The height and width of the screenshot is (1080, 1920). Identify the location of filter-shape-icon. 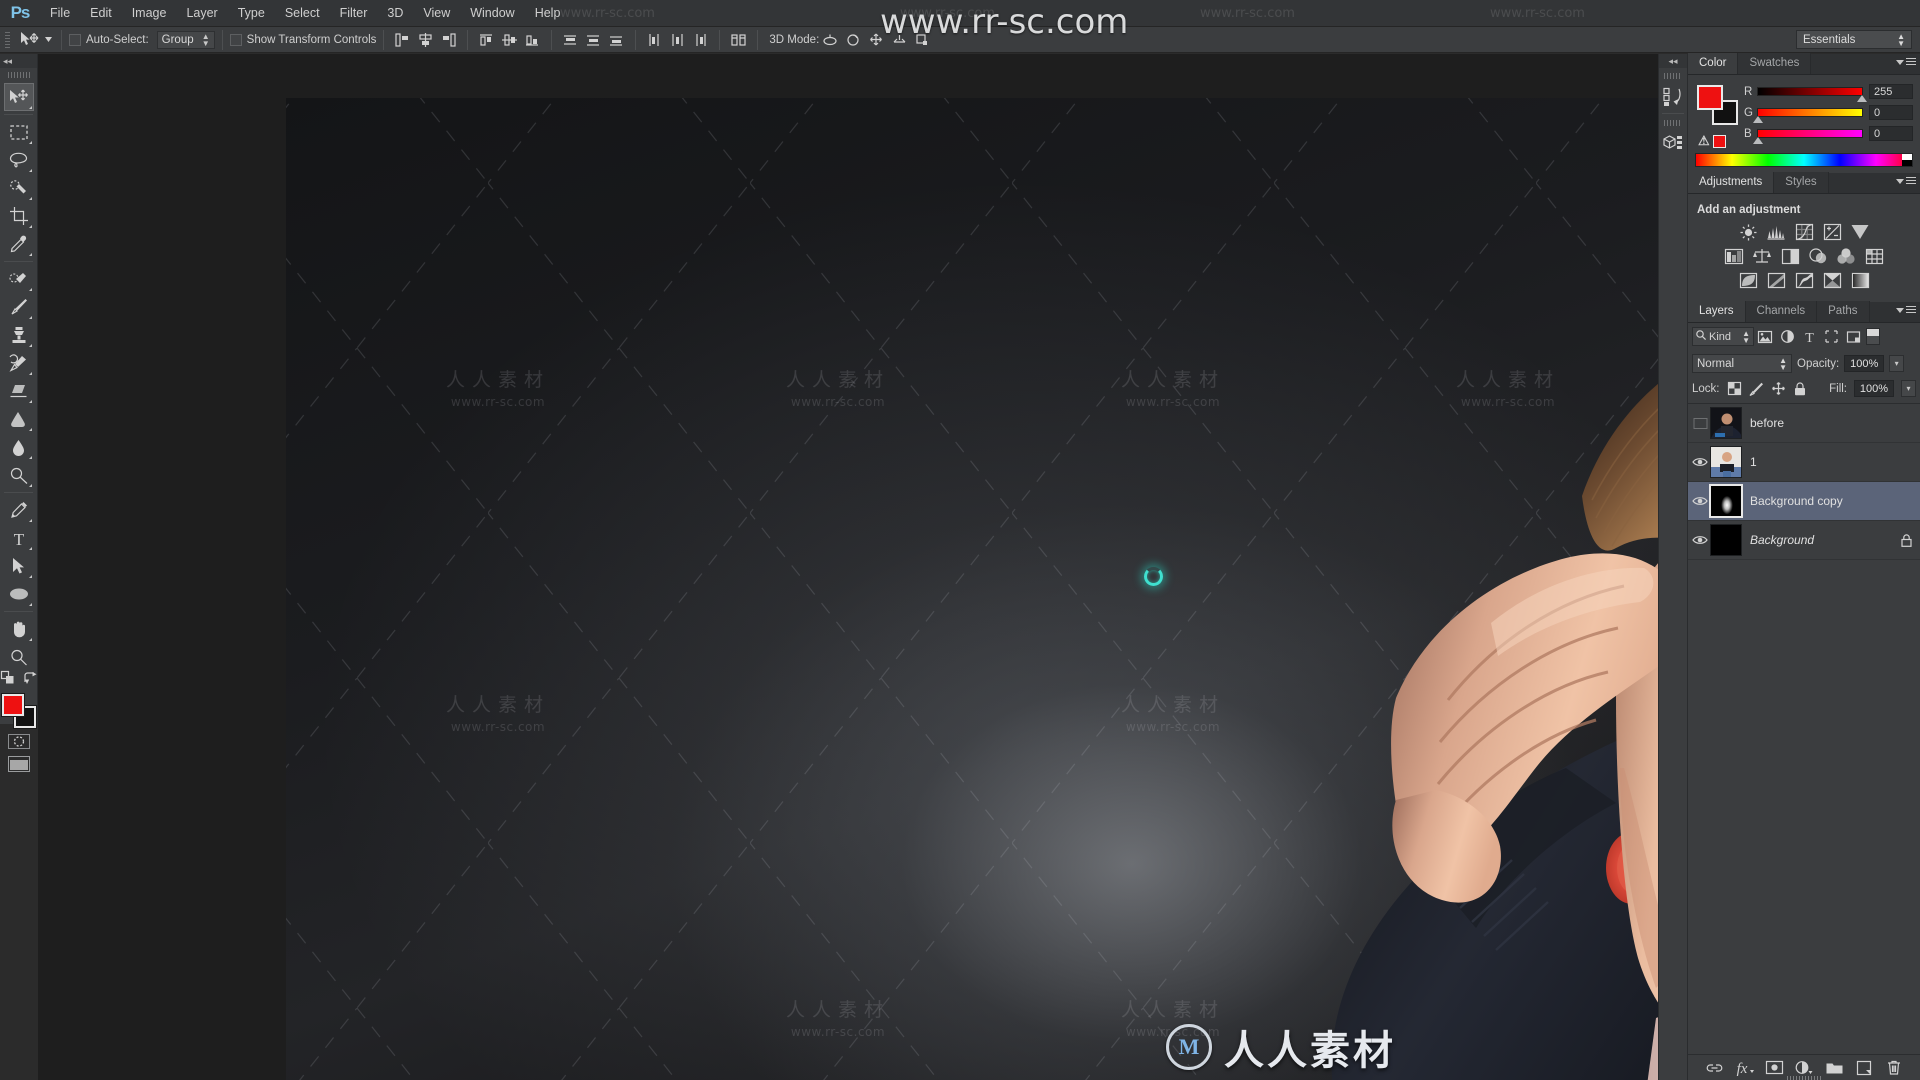
(1831, 336).